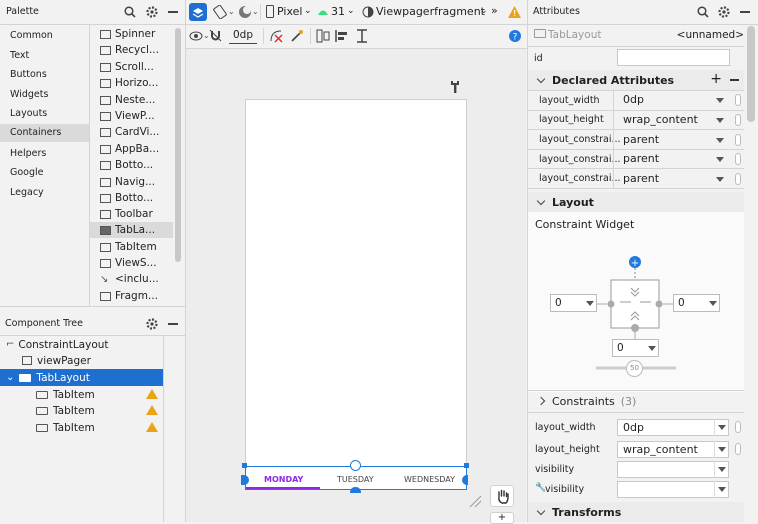  I want to click on more-icon: », so click(494, 10).